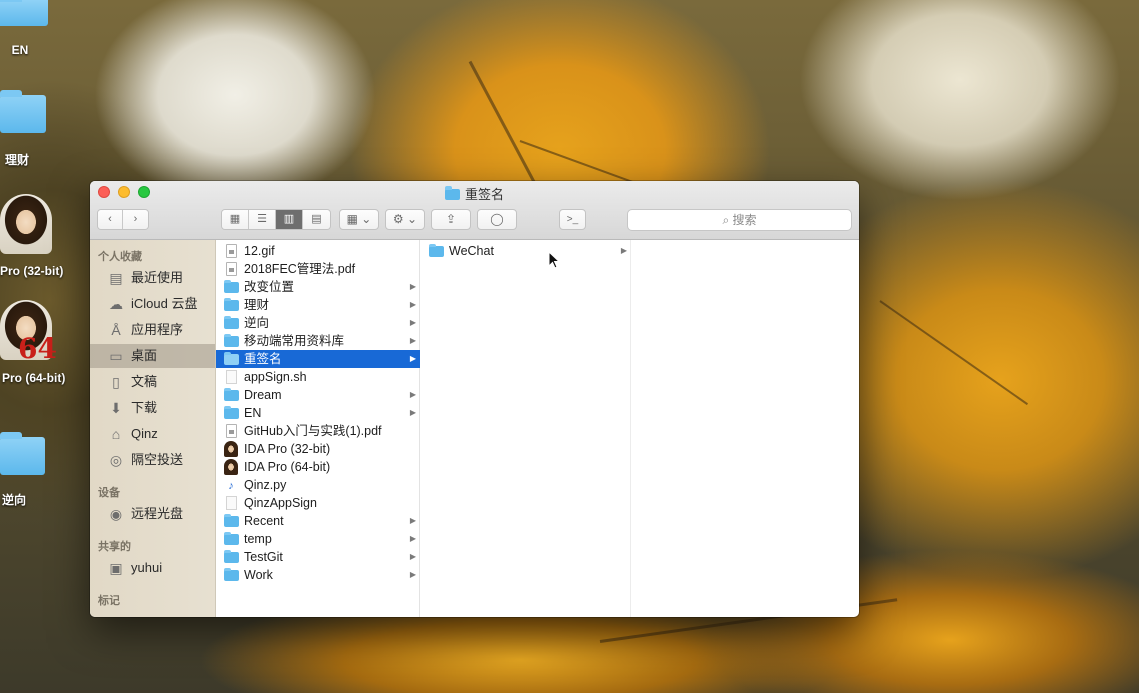 This screenshot has height=693, width=1139. Describe the element at coordinates (152, 408) in the screenshot. I see `sidebar-item-downloads: ⬇ 下载` at that location.